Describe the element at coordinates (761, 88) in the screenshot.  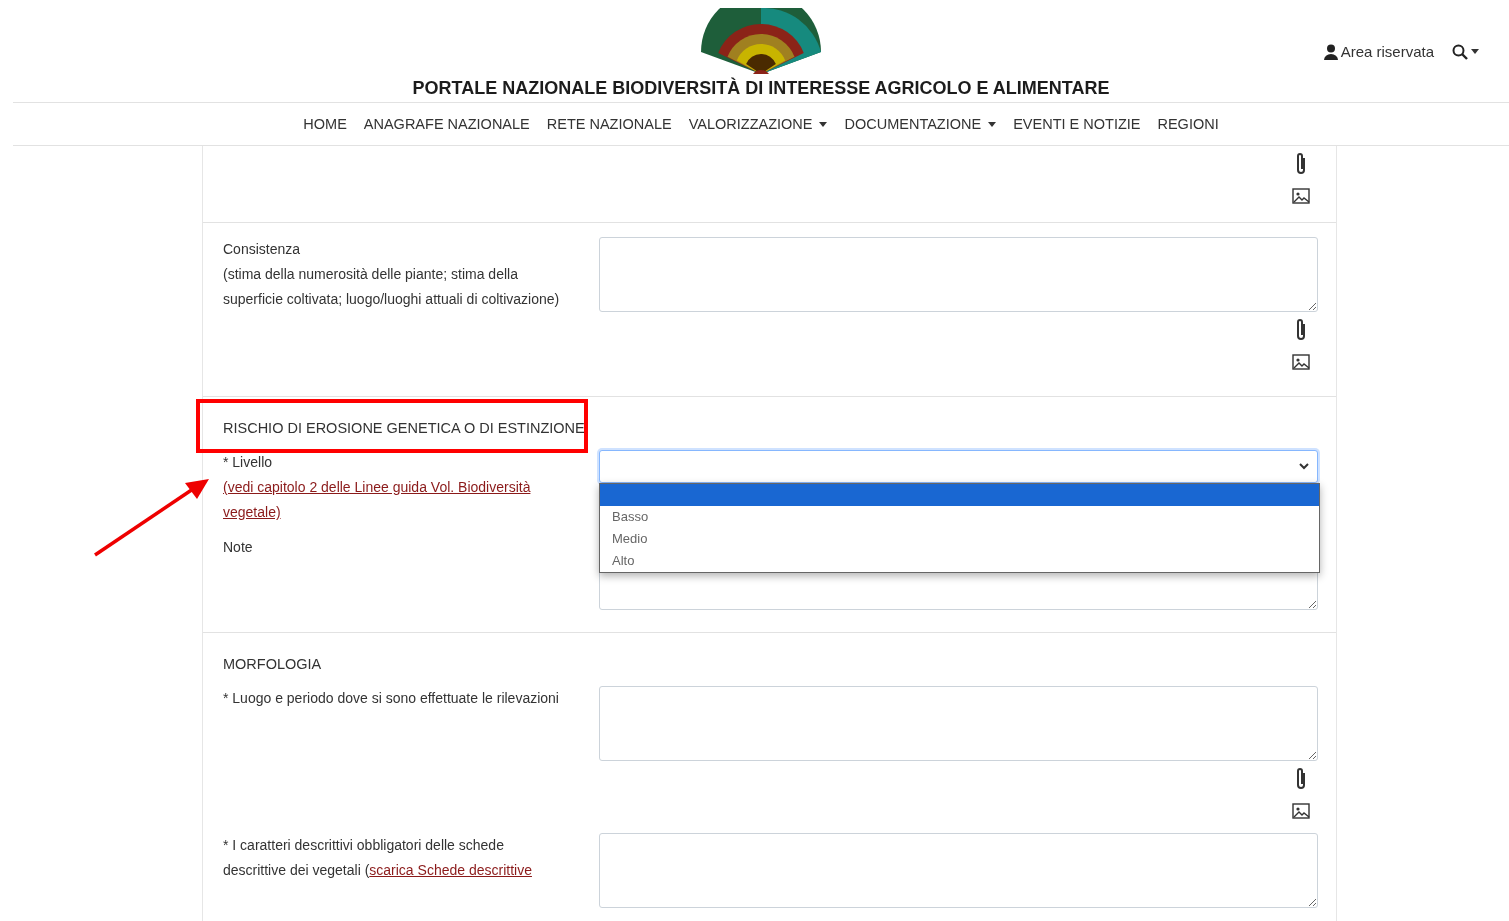
I see `site-title: PORTALE NAZIONALE BIODIVERSITÀ DI INTERESSE AGRICOLO E ALIMENTARE` at that location.